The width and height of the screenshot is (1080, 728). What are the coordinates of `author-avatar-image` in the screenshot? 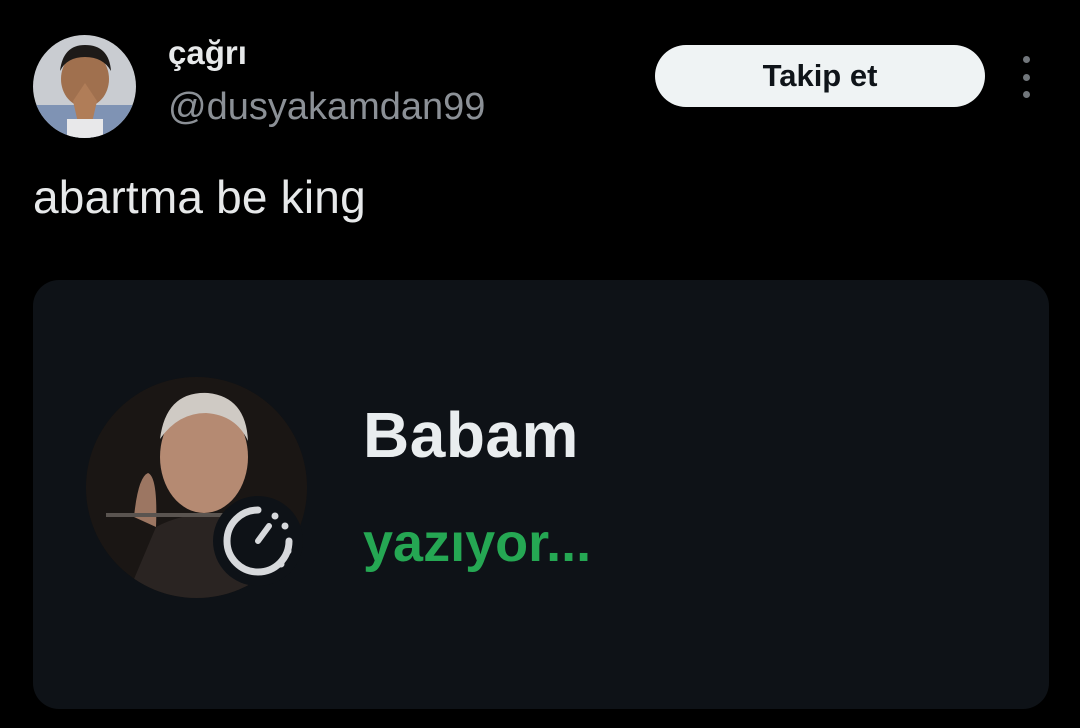 It's located at (84, 86).